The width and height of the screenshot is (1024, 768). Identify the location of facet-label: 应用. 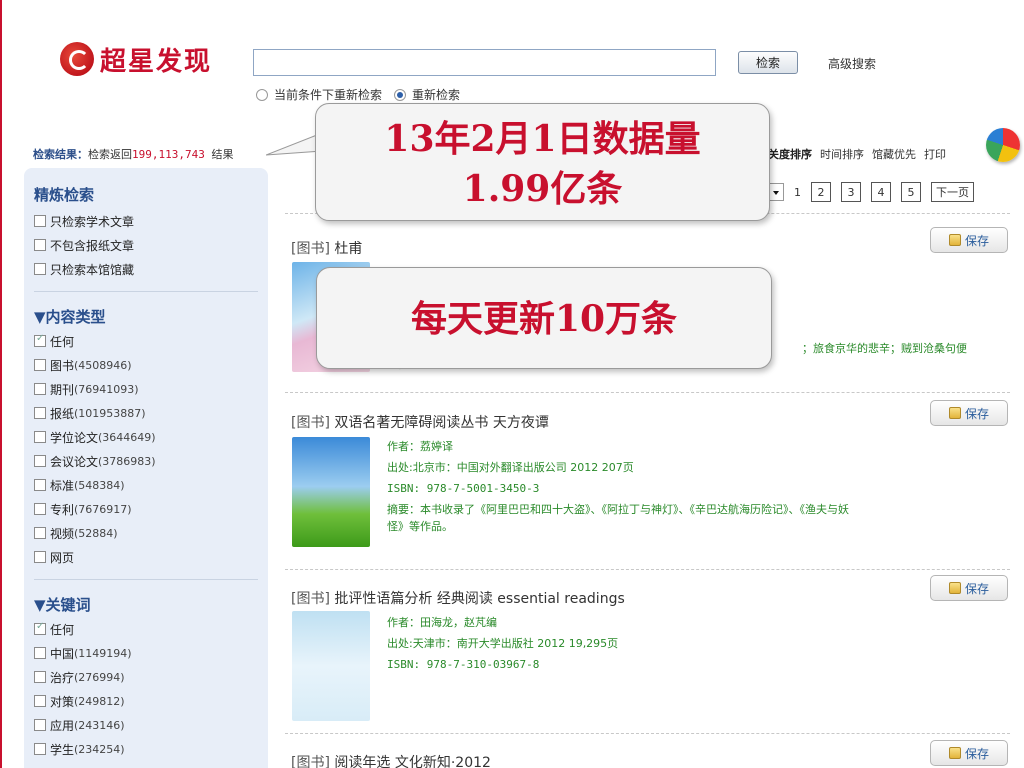
(62, 725).